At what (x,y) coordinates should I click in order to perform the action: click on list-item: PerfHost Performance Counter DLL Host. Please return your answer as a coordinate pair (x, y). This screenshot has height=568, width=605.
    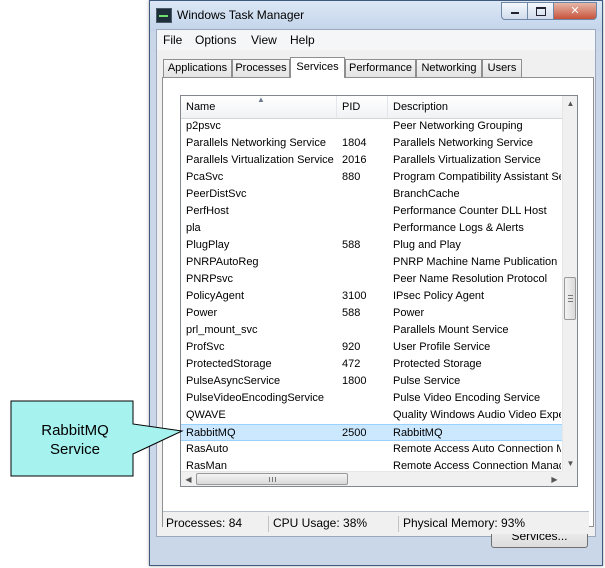
    Looking at the image, I should click on (371, 211).